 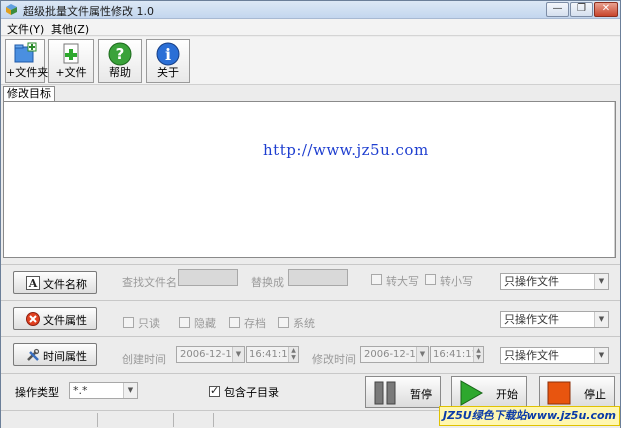 I want to click on op-type-label: 操作类型, so click(x=37, y=392).